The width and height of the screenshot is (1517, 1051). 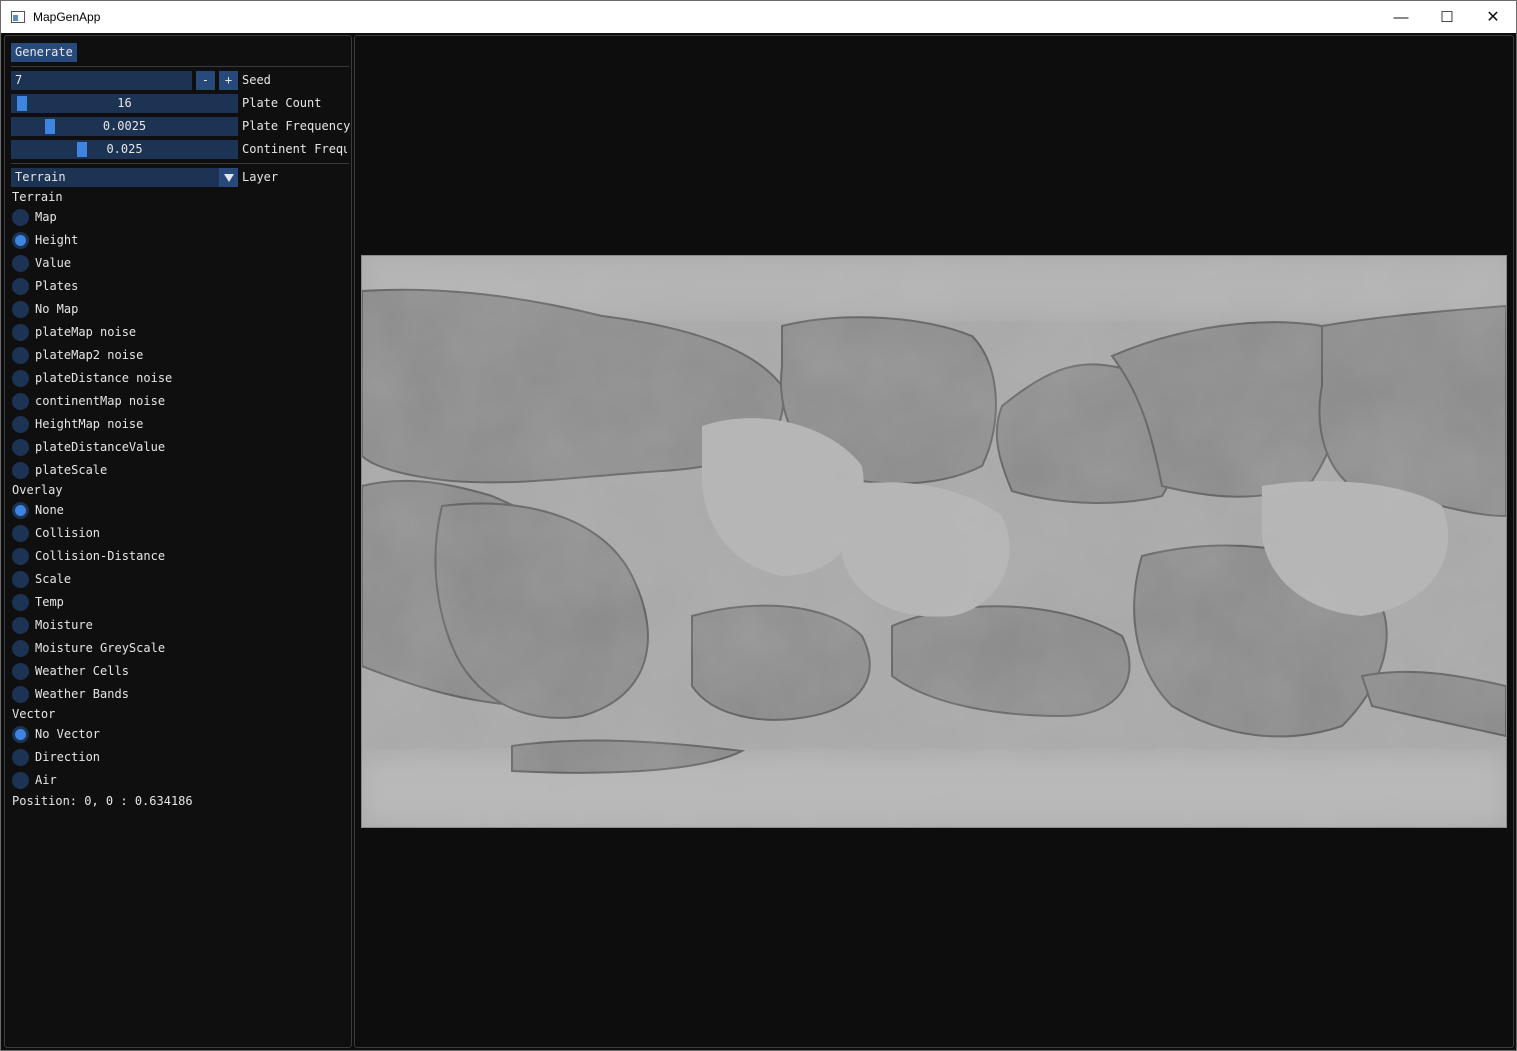 I want to click on radio-label: Collision, so click(x=68, y=533).